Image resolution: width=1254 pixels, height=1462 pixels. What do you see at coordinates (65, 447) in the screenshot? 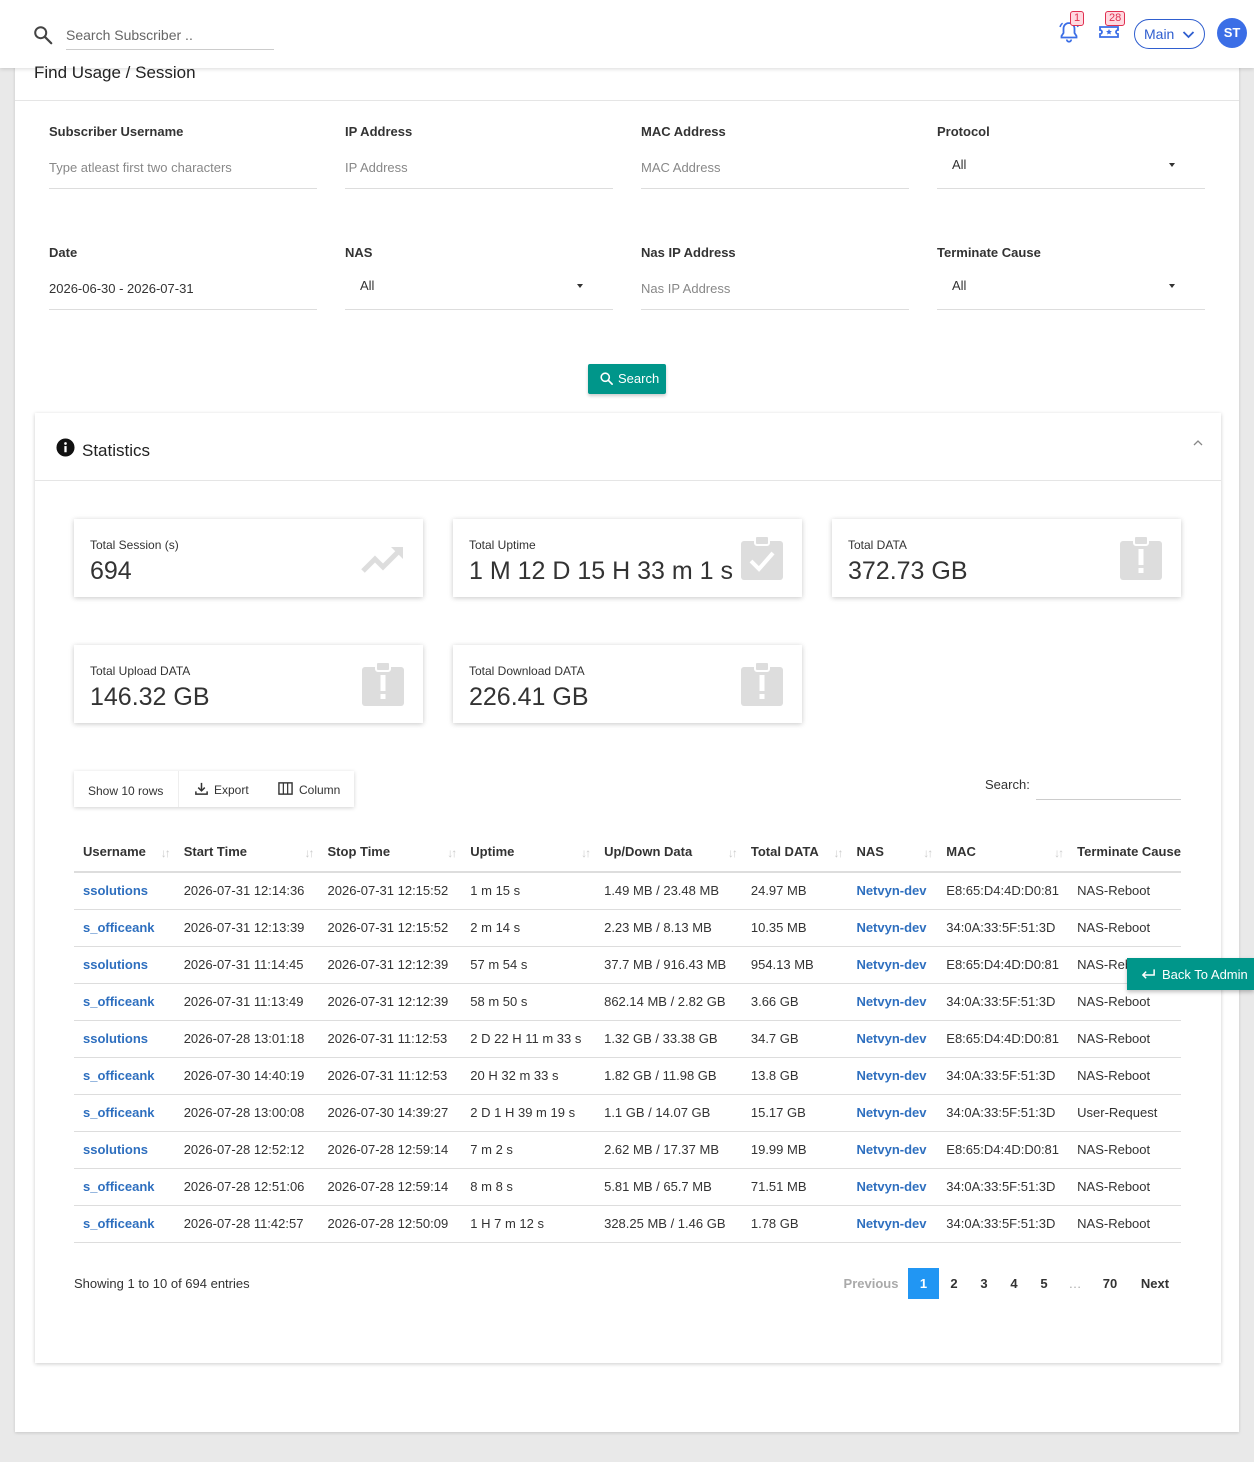
I see `info-icon` at bounding box center [65, 447].